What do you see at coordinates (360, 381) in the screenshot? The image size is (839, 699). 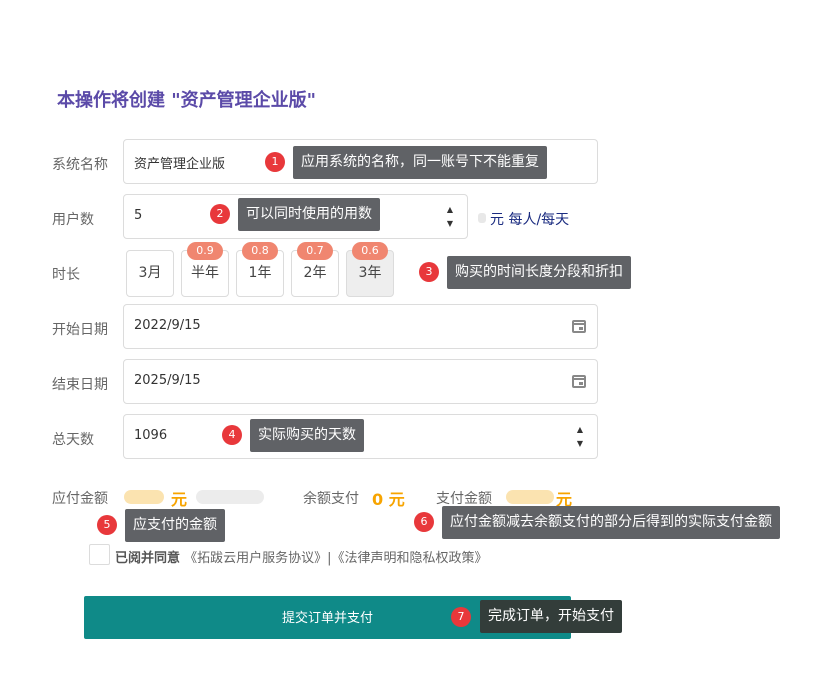 I see `end-date-input: 2025/9/15` at bounding box center [360, 381].